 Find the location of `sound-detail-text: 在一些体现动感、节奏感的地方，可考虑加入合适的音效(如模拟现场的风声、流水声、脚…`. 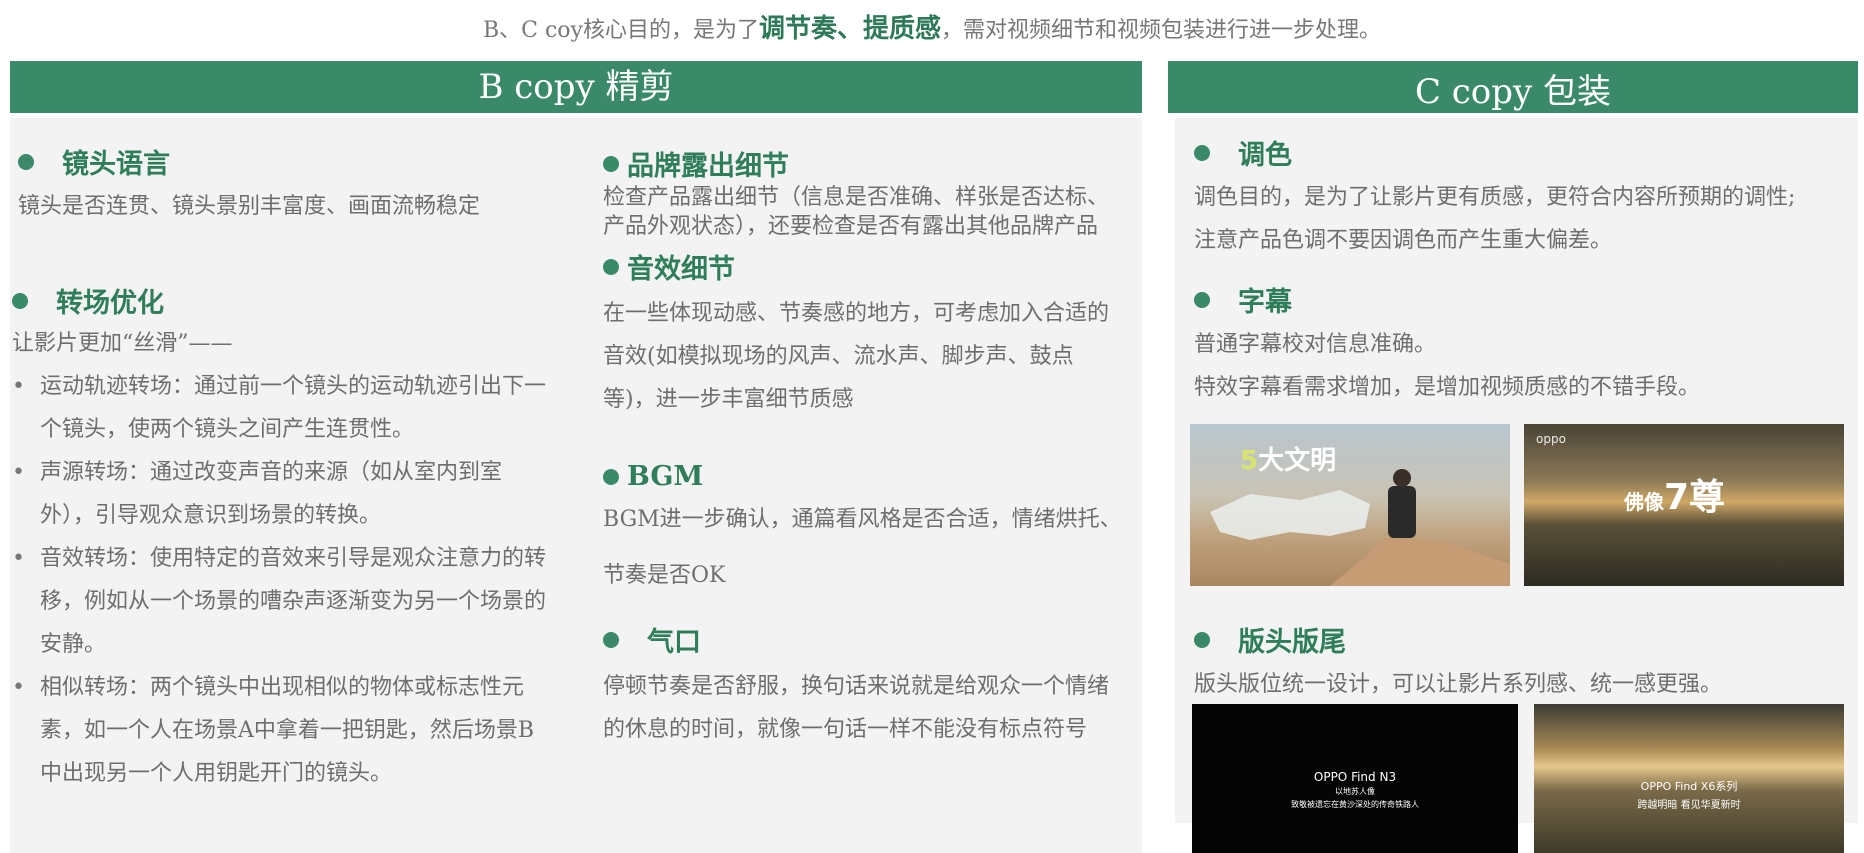

sound-detail-text: 在一些体现动感、节奏感的地方，可考虑加入合适的音效(如模拟现场的风声、流水声、脚… is located at coordinates (856, 356).